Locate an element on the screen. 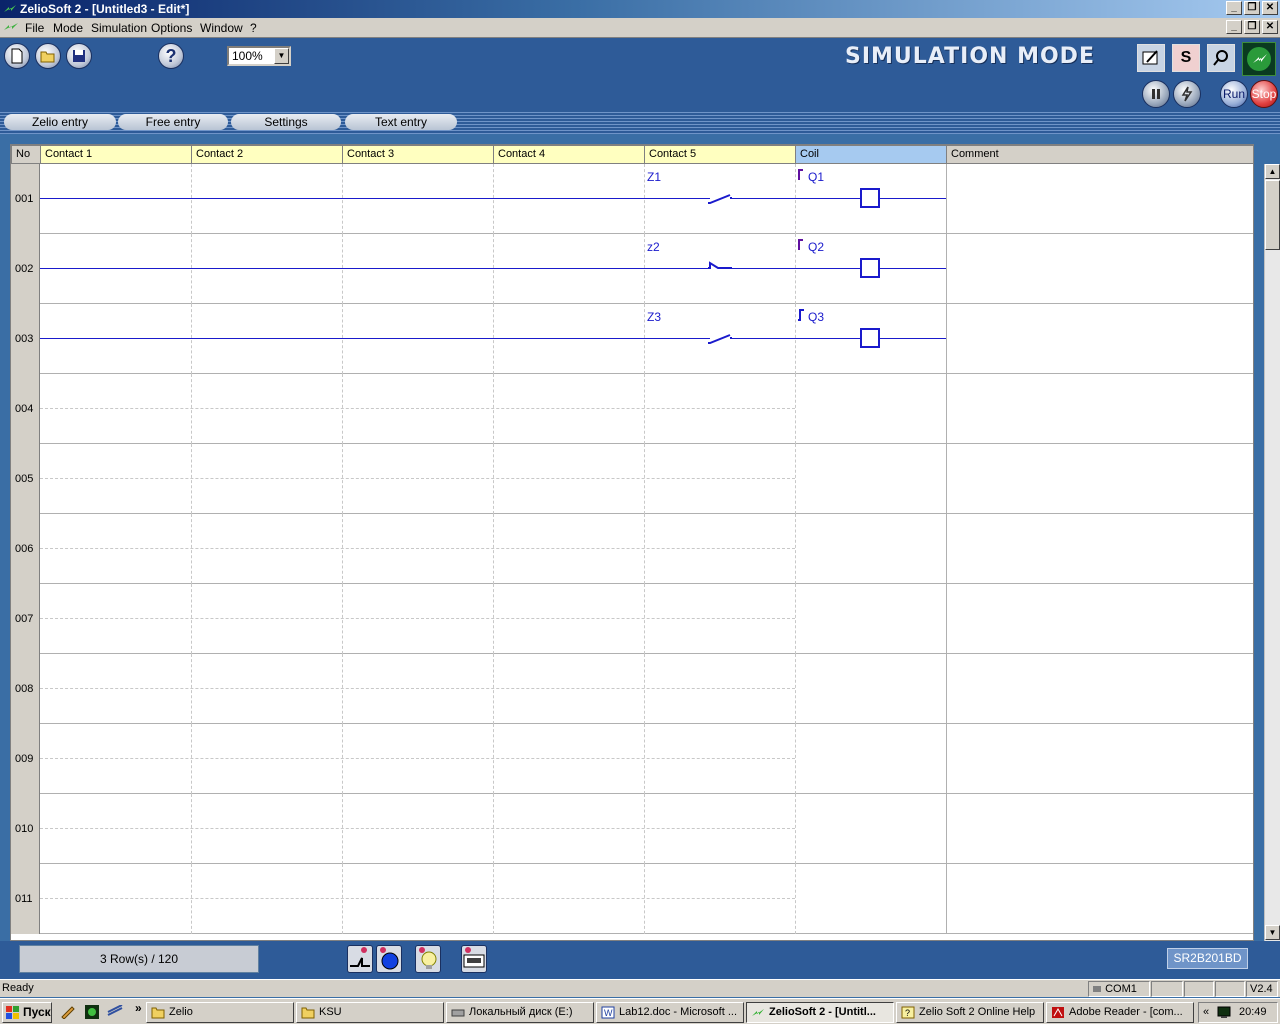 The height and width of the screenshot is (1024, 1280). minimize-button: _ is located at coordinates (1234, 8).